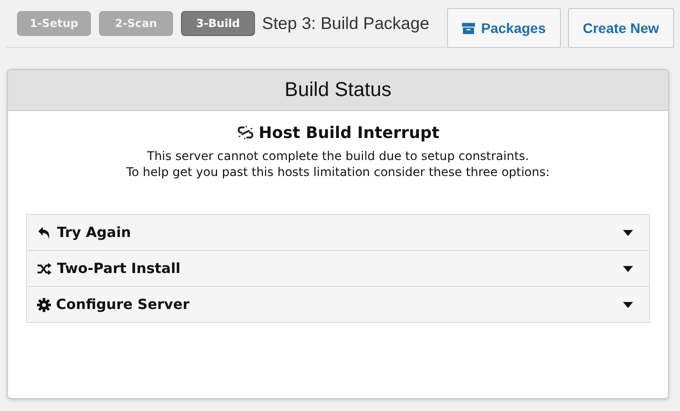 The width and height of the screenshot is (680, 411). What do you see at coordinates (469, 28) in the screenshot?
I see `archive-icon` at bounding box center [469, 28].